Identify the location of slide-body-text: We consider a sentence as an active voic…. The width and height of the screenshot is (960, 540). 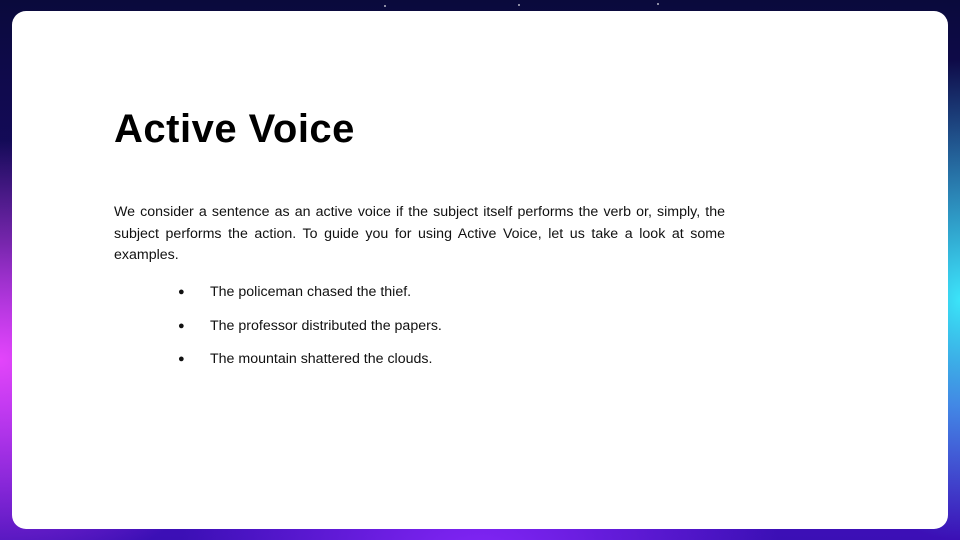
(419, 233).